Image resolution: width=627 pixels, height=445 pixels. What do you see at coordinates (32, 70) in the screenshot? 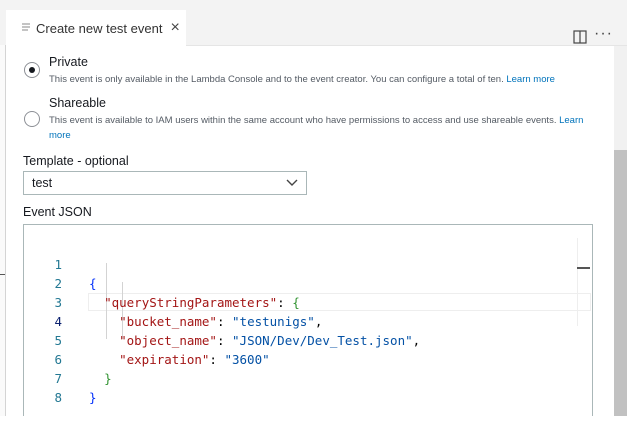
I see `private-radio` at bounding box center [32, 70].